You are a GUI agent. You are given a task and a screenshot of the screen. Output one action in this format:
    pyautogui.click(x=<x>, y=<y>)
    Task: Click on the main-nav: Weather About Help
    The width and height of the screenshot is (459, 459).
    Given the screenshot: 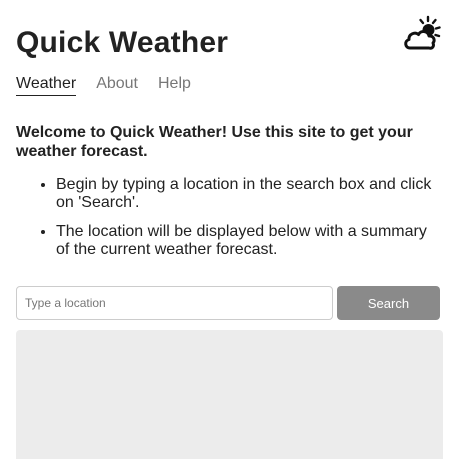 What is the action you would take?
    pyautogui.click(x=103, y=85)
    